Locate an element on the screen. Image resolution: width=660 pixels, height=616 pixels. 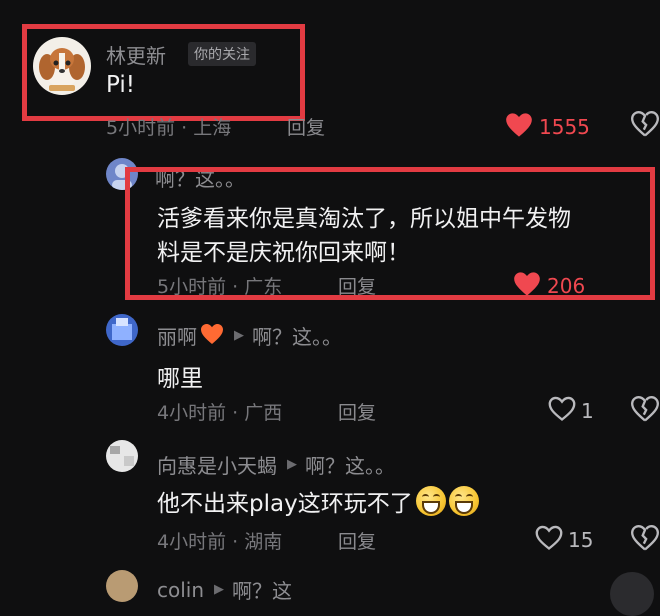
comment-1-username: 林更新 is located at coordinates (136, 54).